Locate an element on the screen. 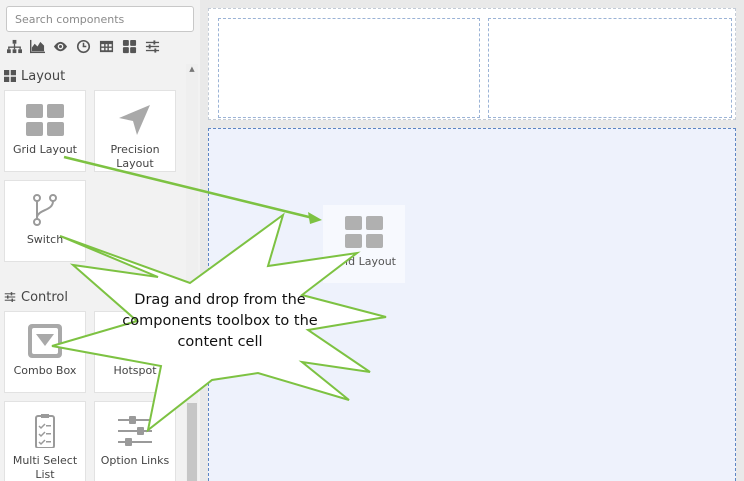 The width and height of the screenshot is (744, 481). scroll-thumb is located at coordinates (192, 442).